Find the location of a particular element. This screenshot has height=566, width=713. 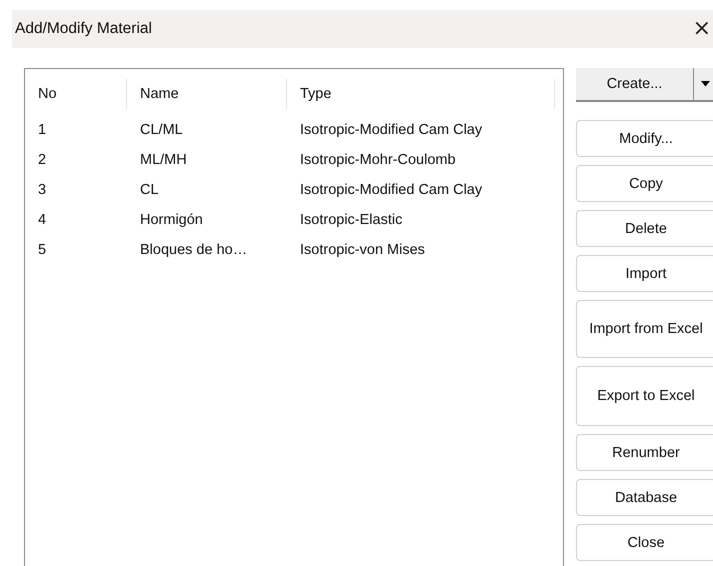

table-cell-text: CL/ML is located at coordinates (161, 130).